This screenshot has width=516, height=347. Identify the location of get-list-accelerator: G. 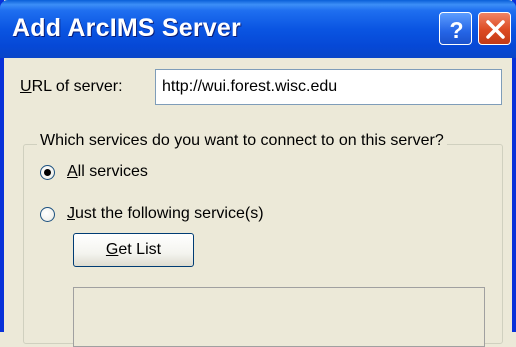
(112, 249).